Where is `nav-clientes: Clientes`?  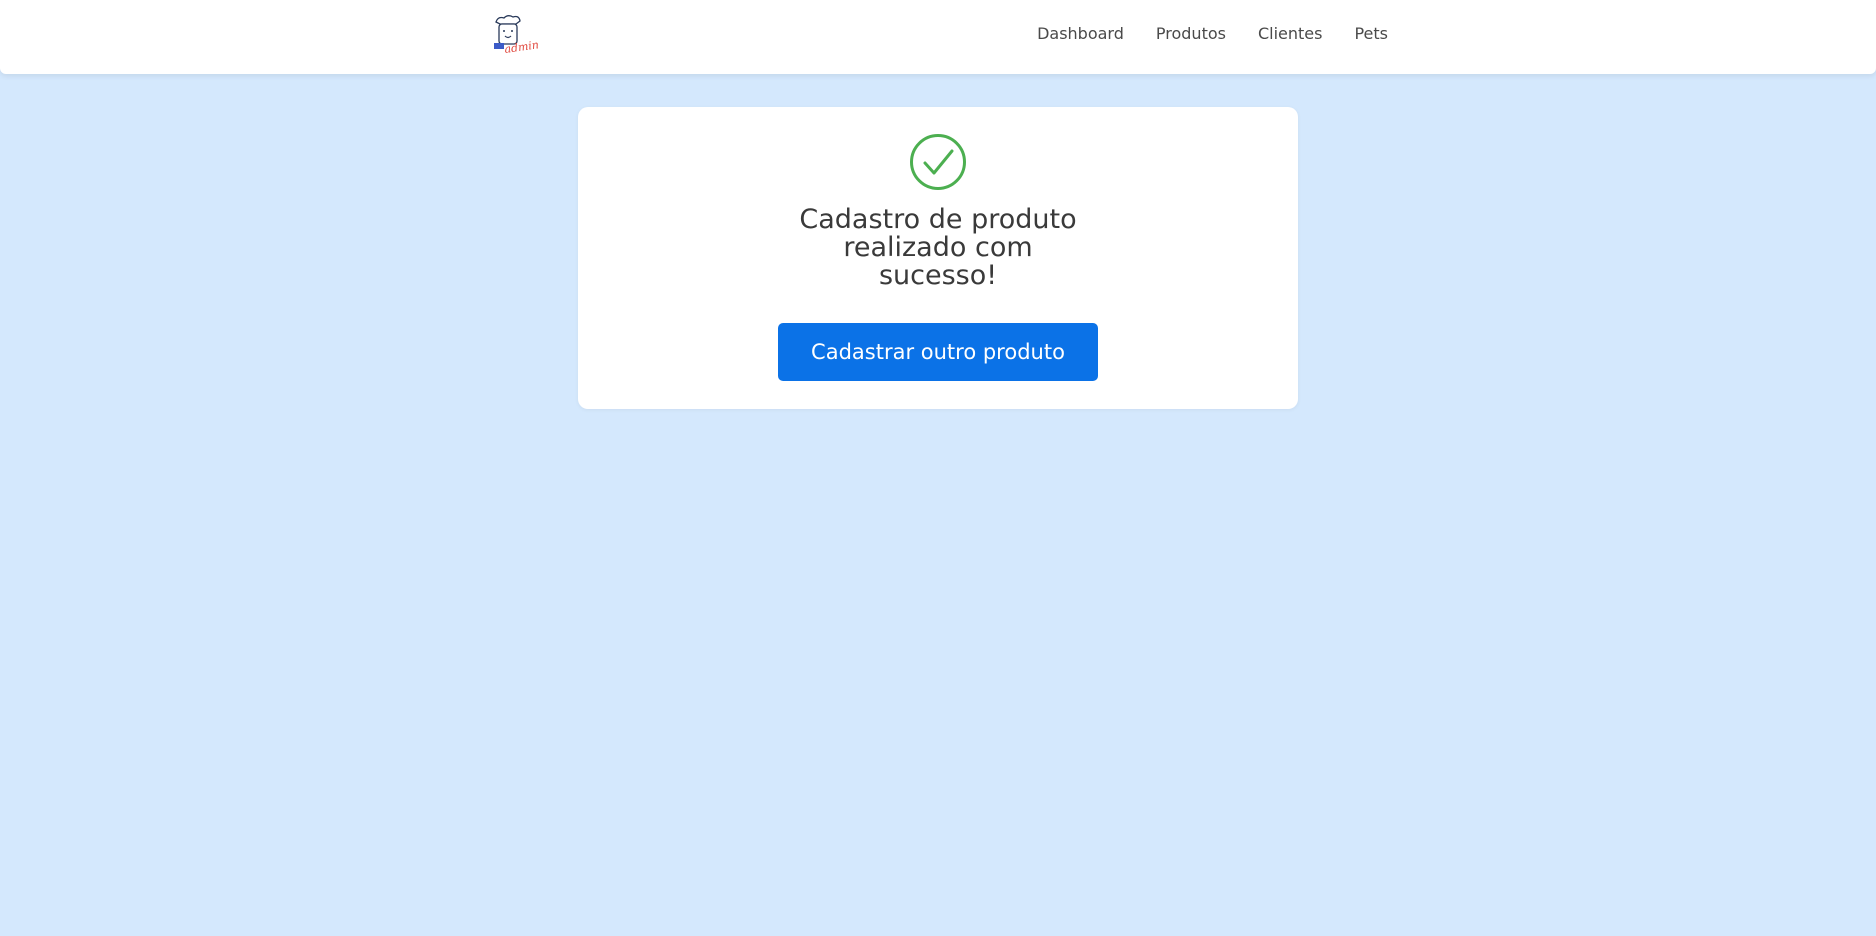
nav-clientes: Clientes is located at coordinates (1290, 33).